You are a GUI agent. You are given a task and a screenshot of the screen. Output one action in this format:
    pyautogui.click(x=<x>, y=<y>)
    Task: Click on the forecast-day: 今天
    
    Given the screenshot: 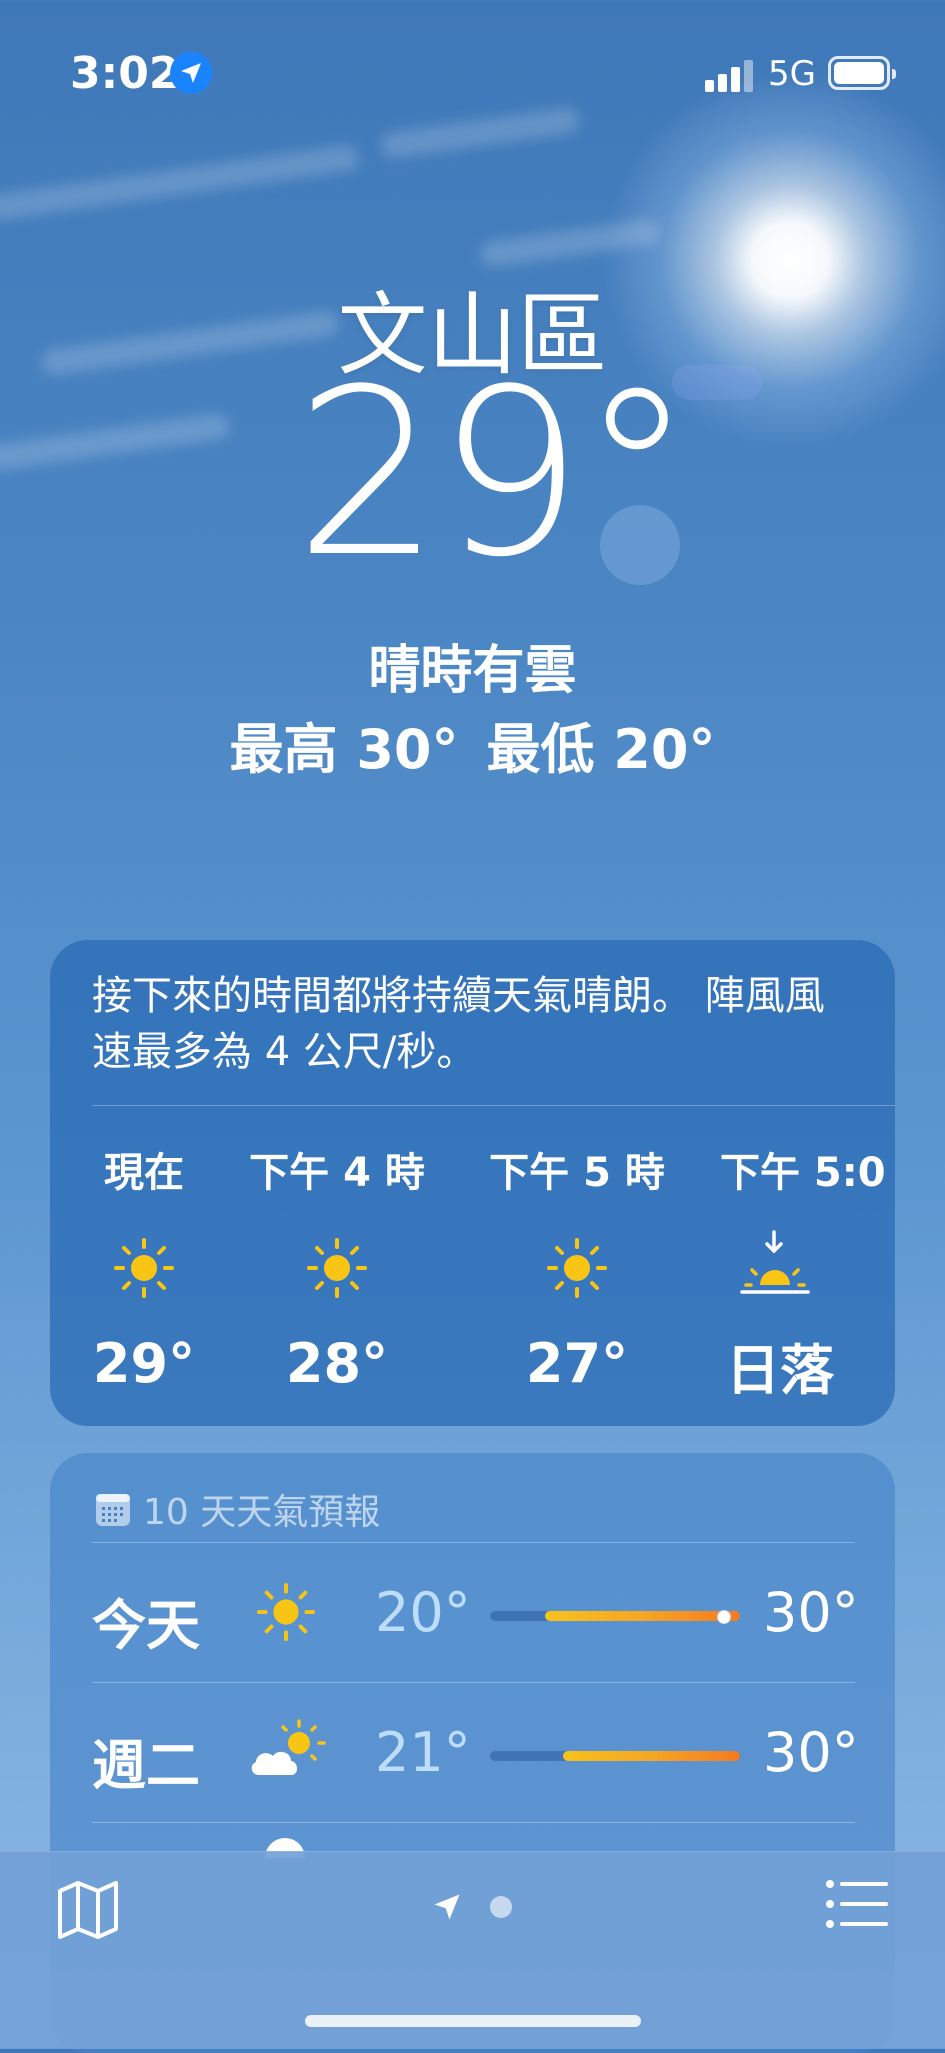 What is the action you would take?
    pyautogui.click(x=146, y=1625)
    